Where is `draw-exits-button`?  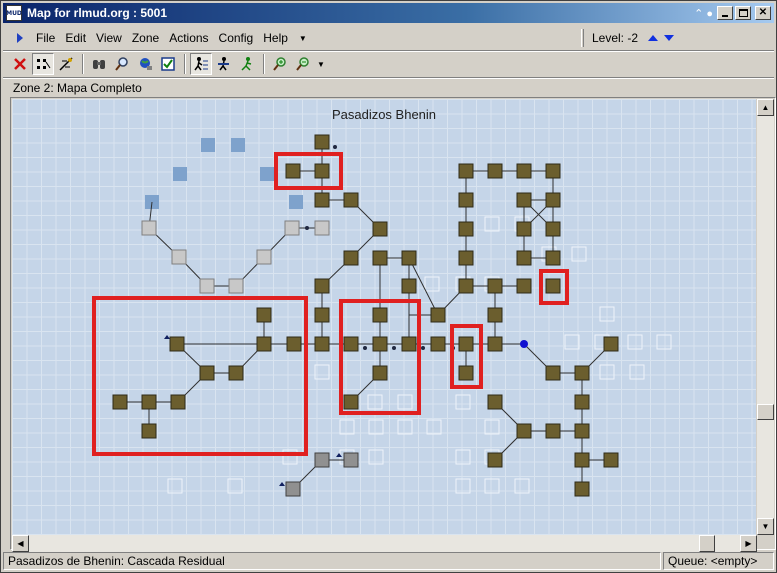
draw-exits-button is located at coordinates (66, 64).